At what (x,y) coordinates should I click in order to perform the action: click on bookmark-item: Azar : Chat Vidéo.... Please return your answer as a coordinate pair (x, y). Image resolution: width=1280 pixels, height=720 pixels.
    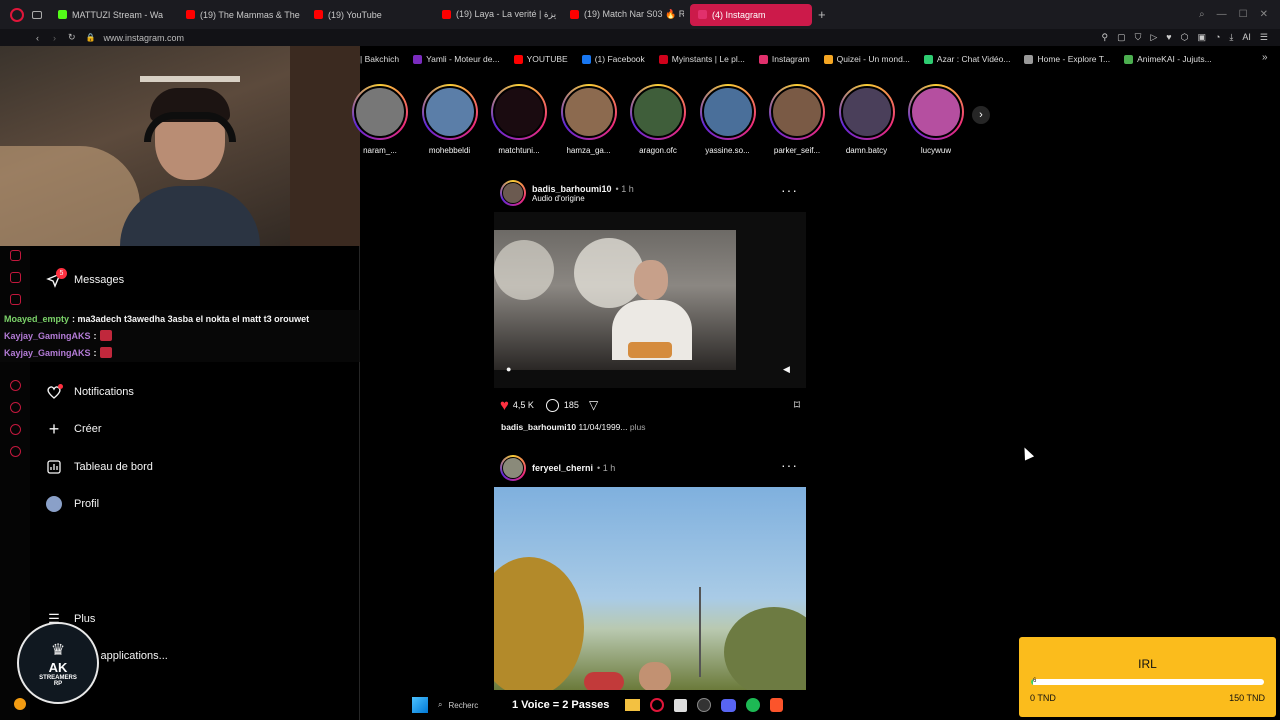
    Looking at the image, I should click on (966, 59).